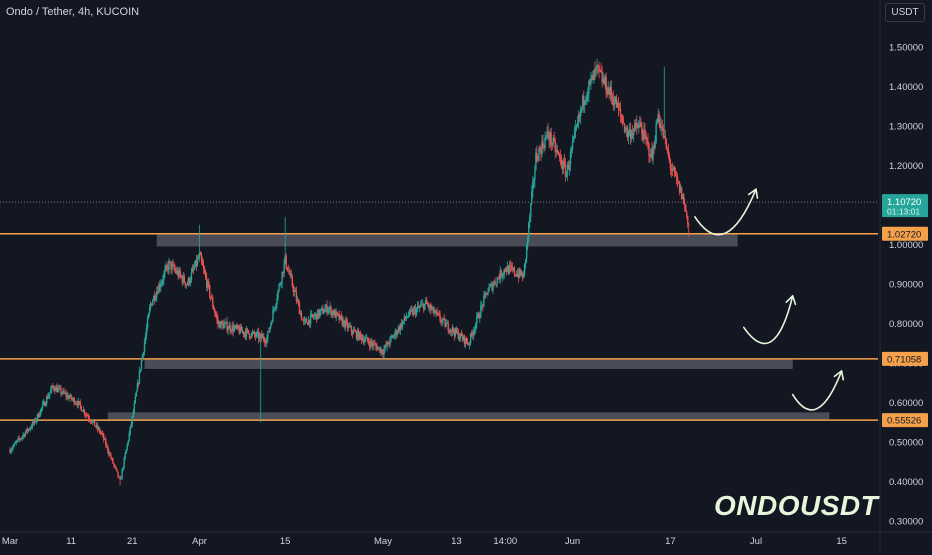 Image resolution: width=932 pixels, height=555 pixels. I want to click on currency-selector-button: USDT, so click(905, 12).